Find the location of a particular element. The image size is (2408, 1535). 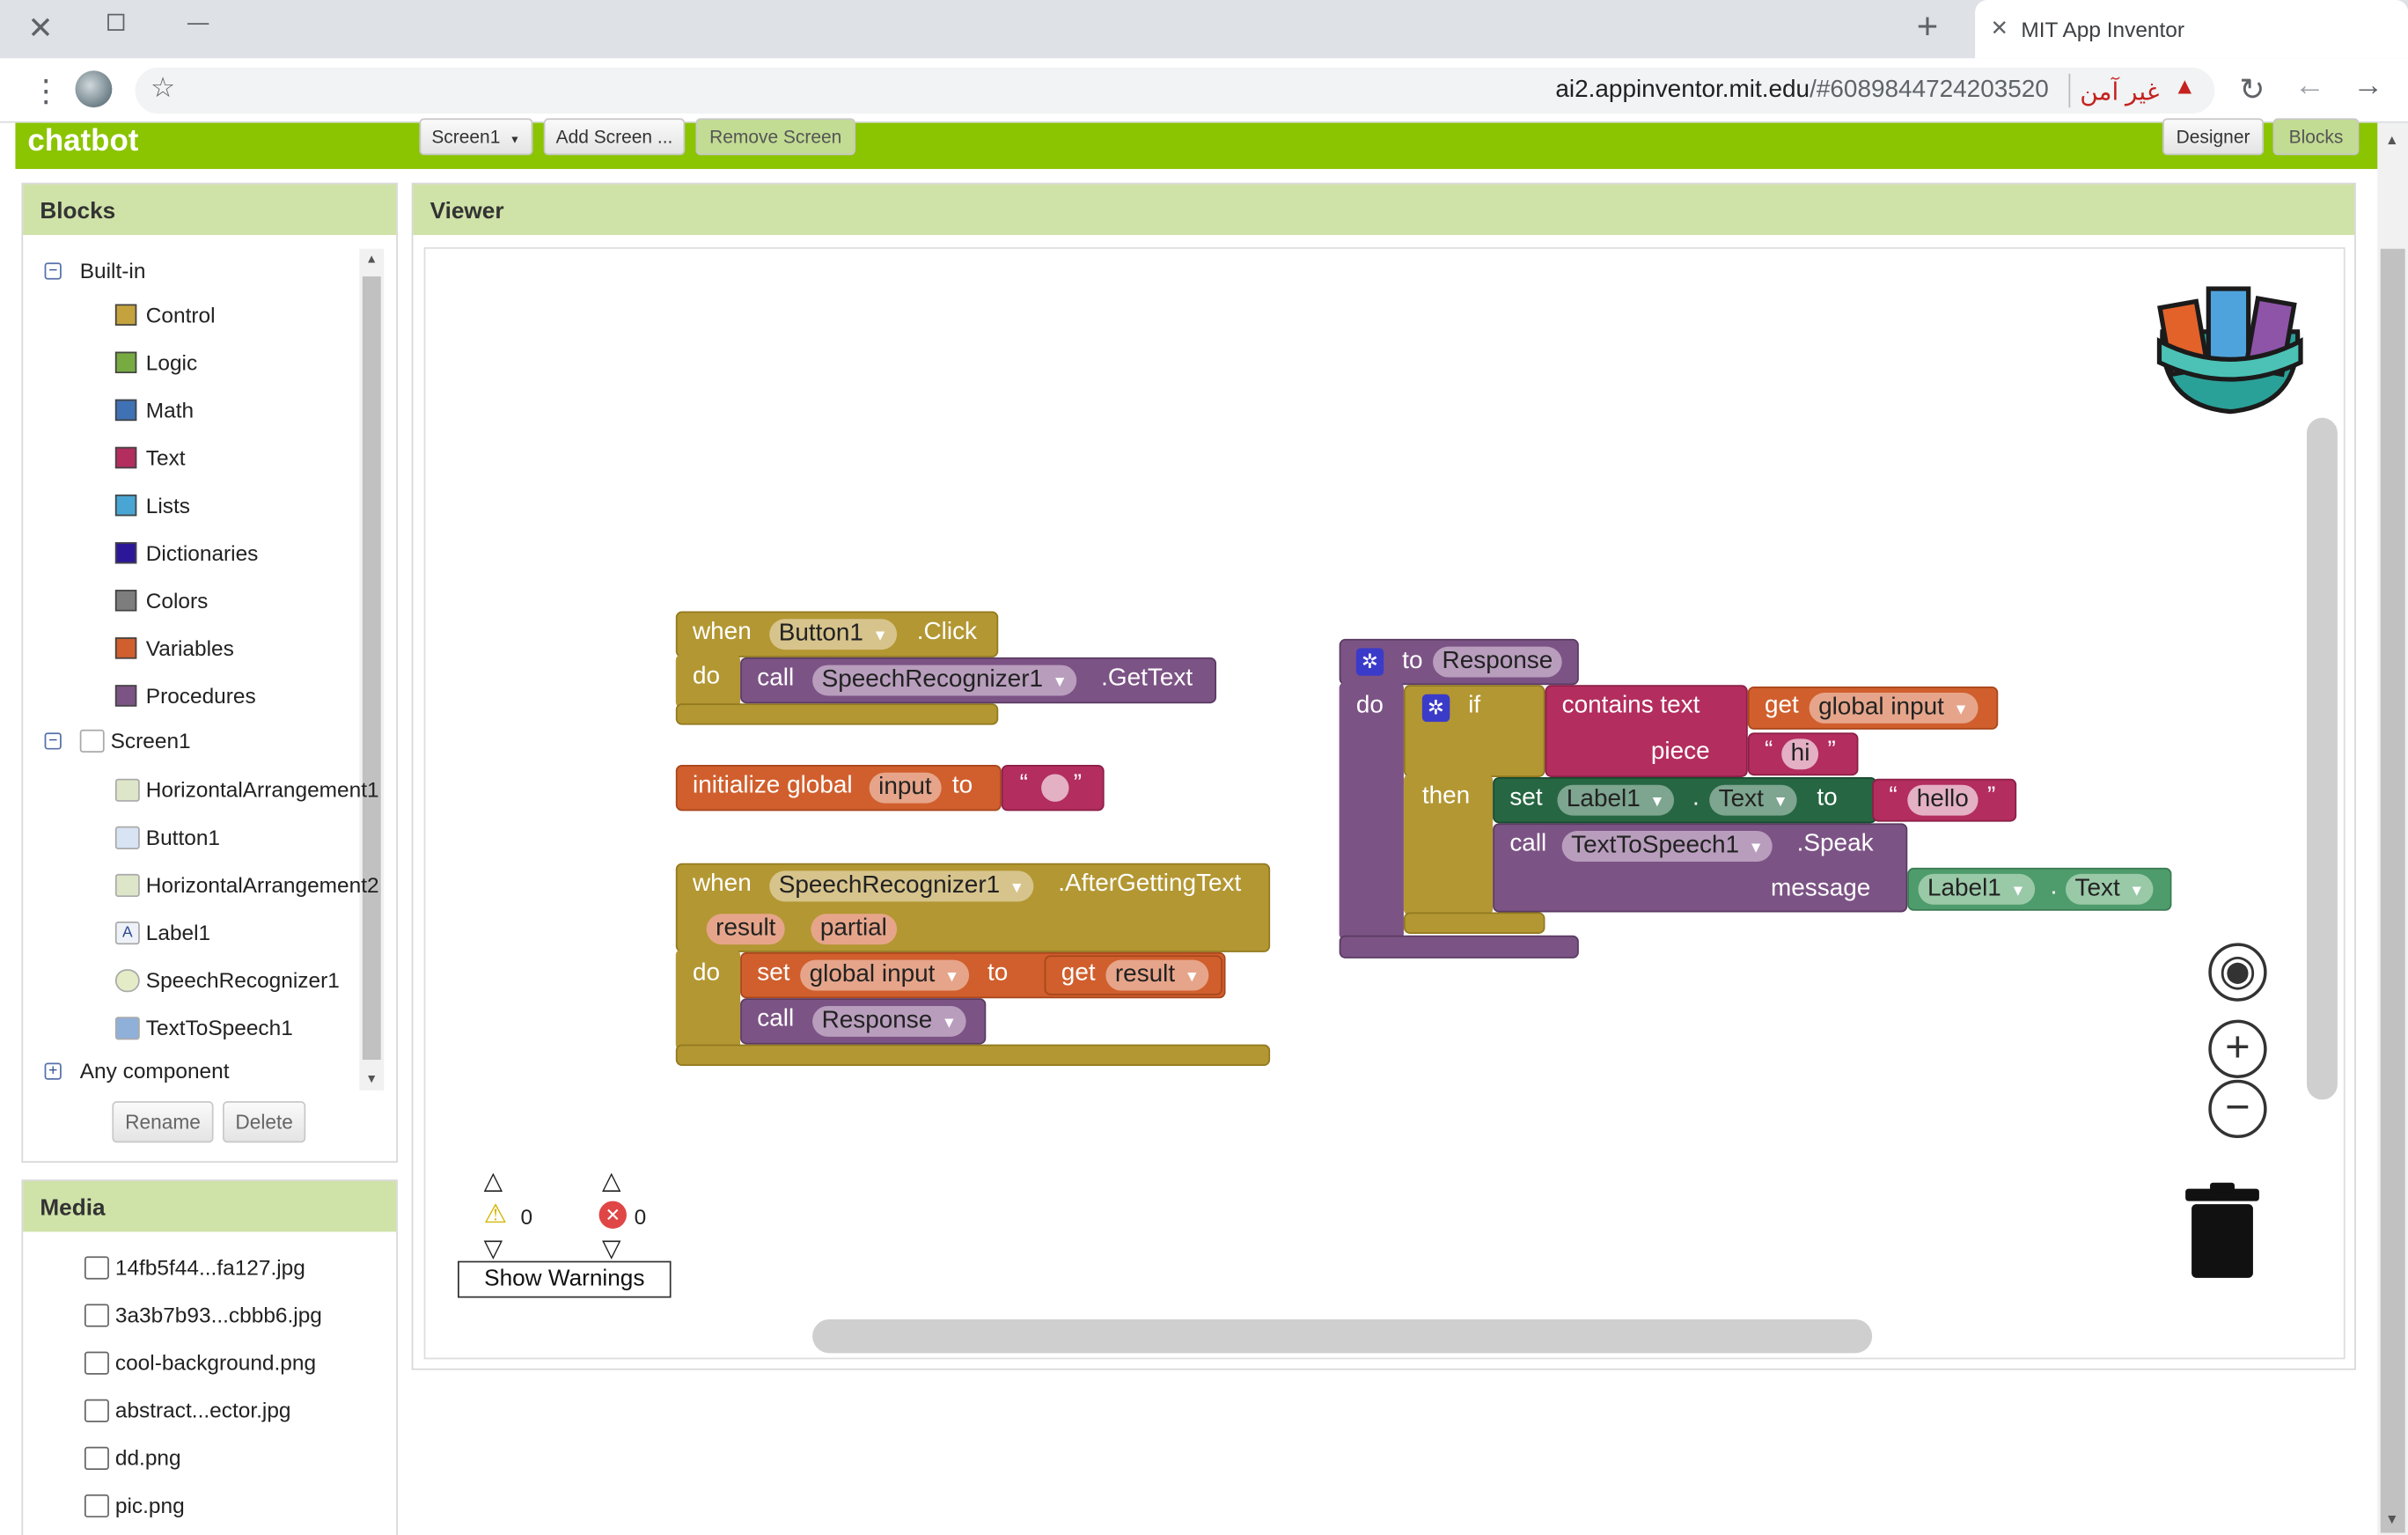

zoom-out-icon: − is located at coordinates (2237, 1109).